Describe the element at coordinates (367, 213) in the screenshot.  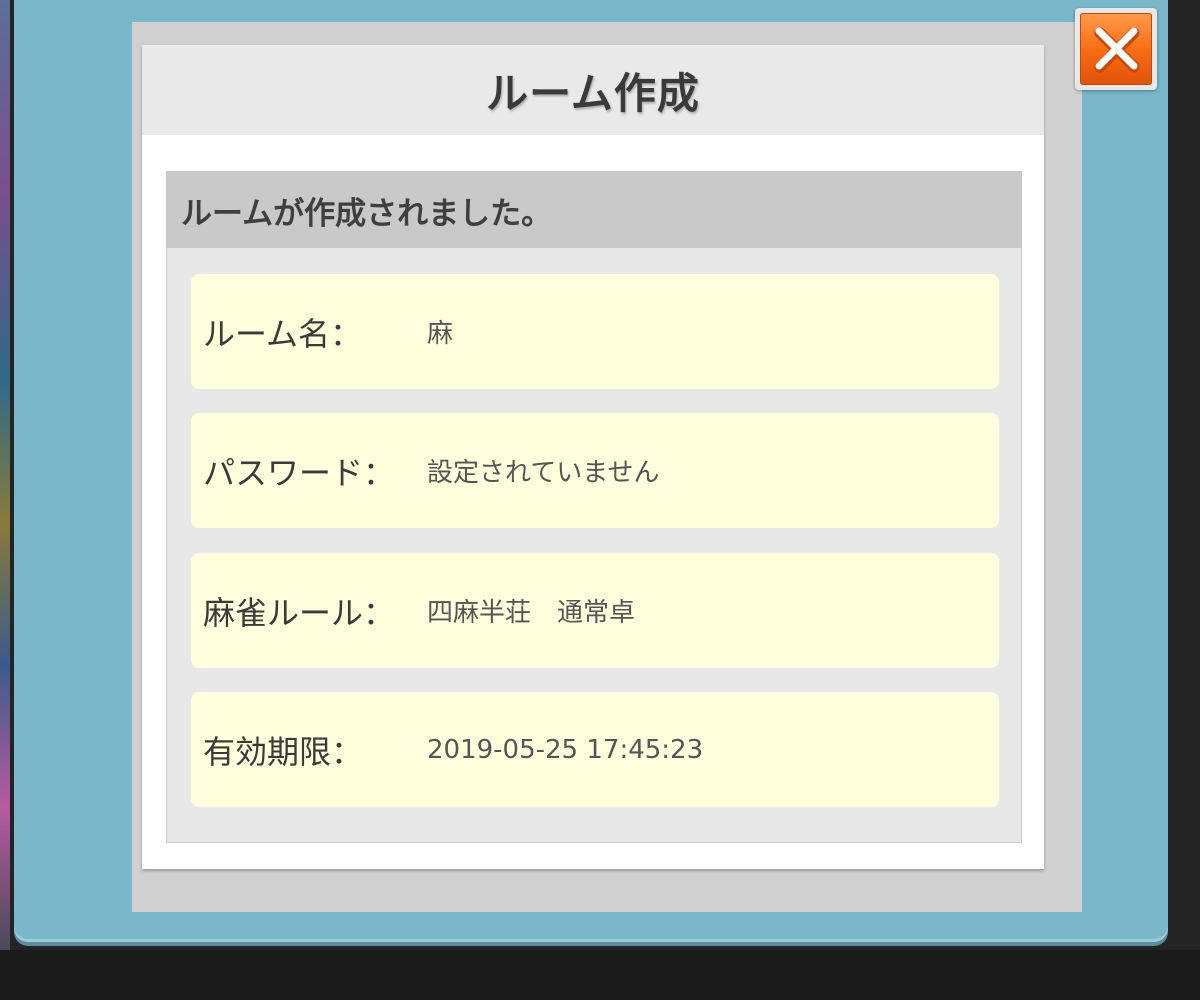
I see `success-message: ルームが作成されました。` at that location.